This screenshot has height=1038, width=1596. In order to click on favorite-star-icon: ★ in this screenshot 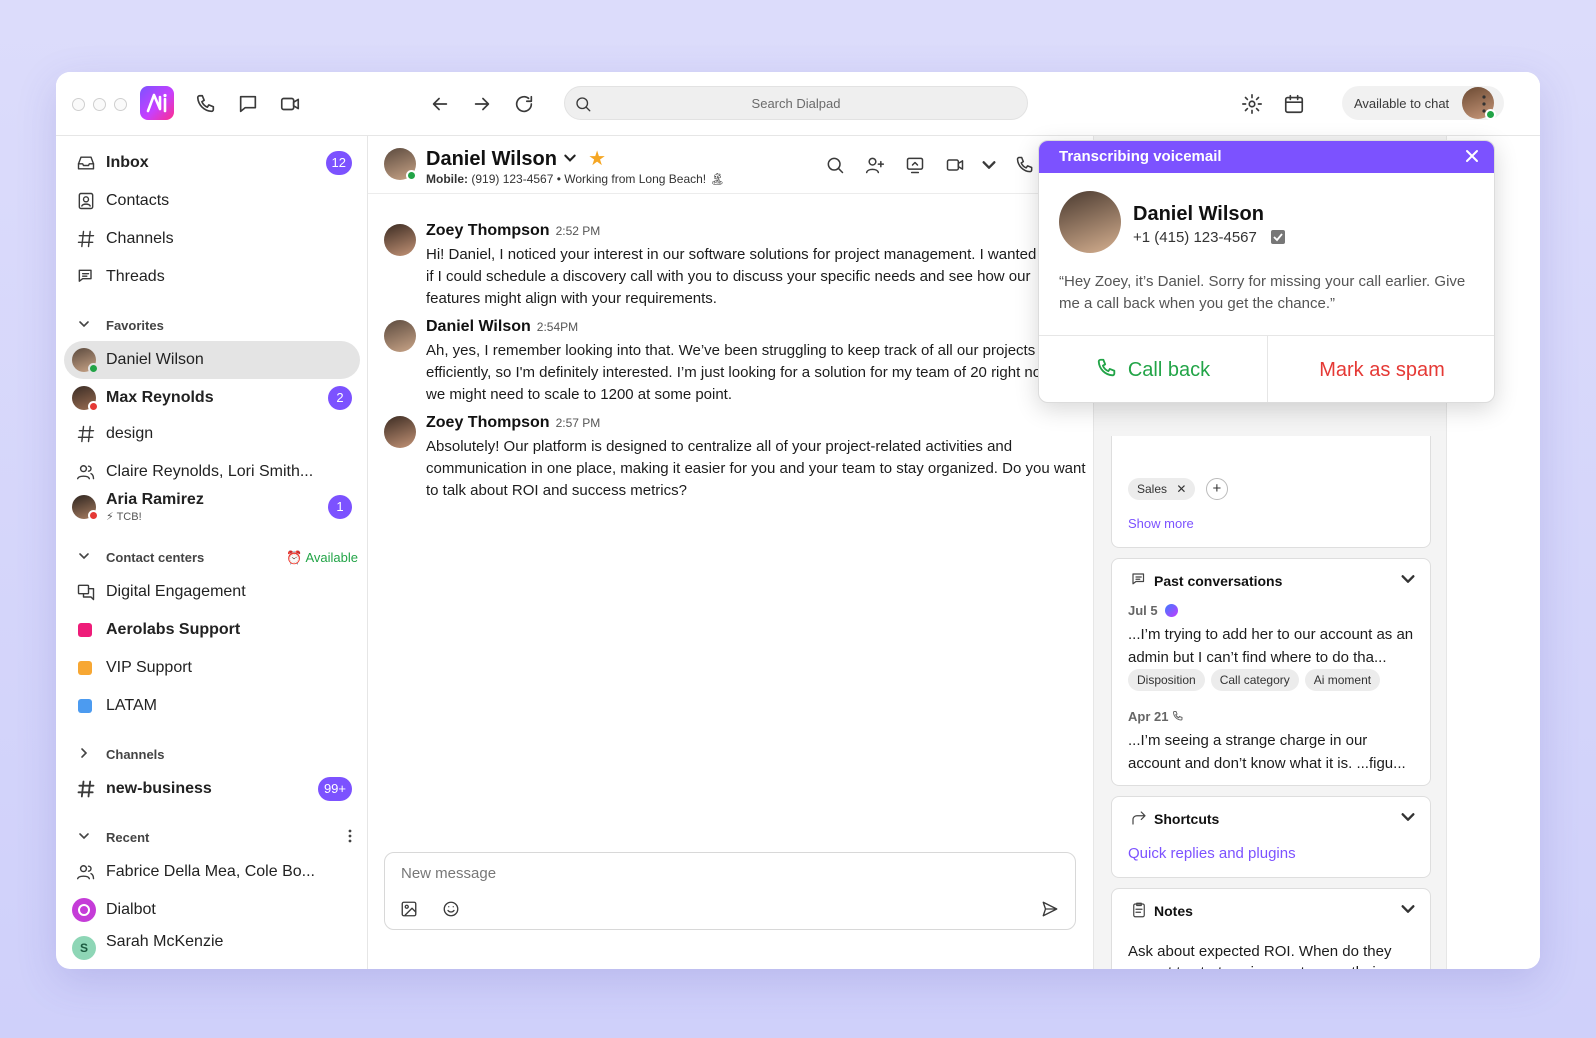, I will do `click(597, 159)`.